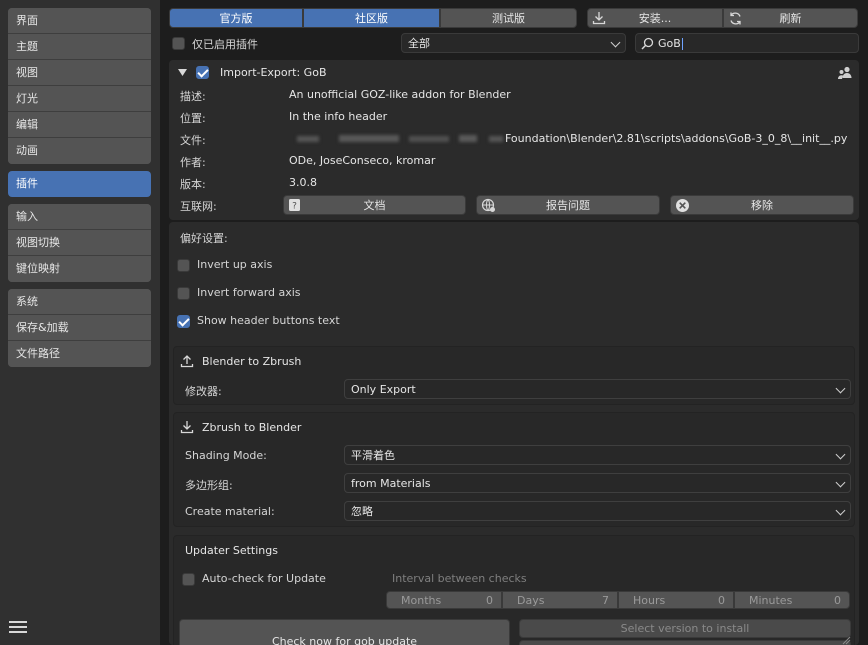 Image resolution: width=868 pixels, height=645 pixels. What do you see at coordinates (187, 361) in the screenshot?
I see `upload-icon` at bounding box center [187, 361].